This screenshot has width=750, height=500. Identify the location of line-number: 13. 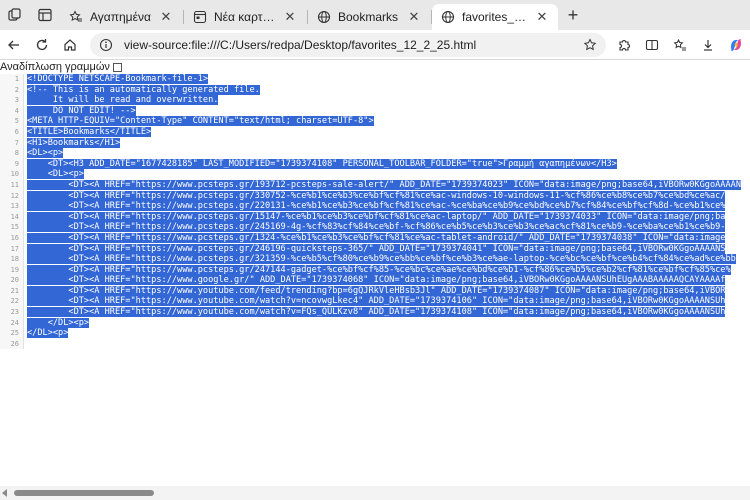
(12, 206).